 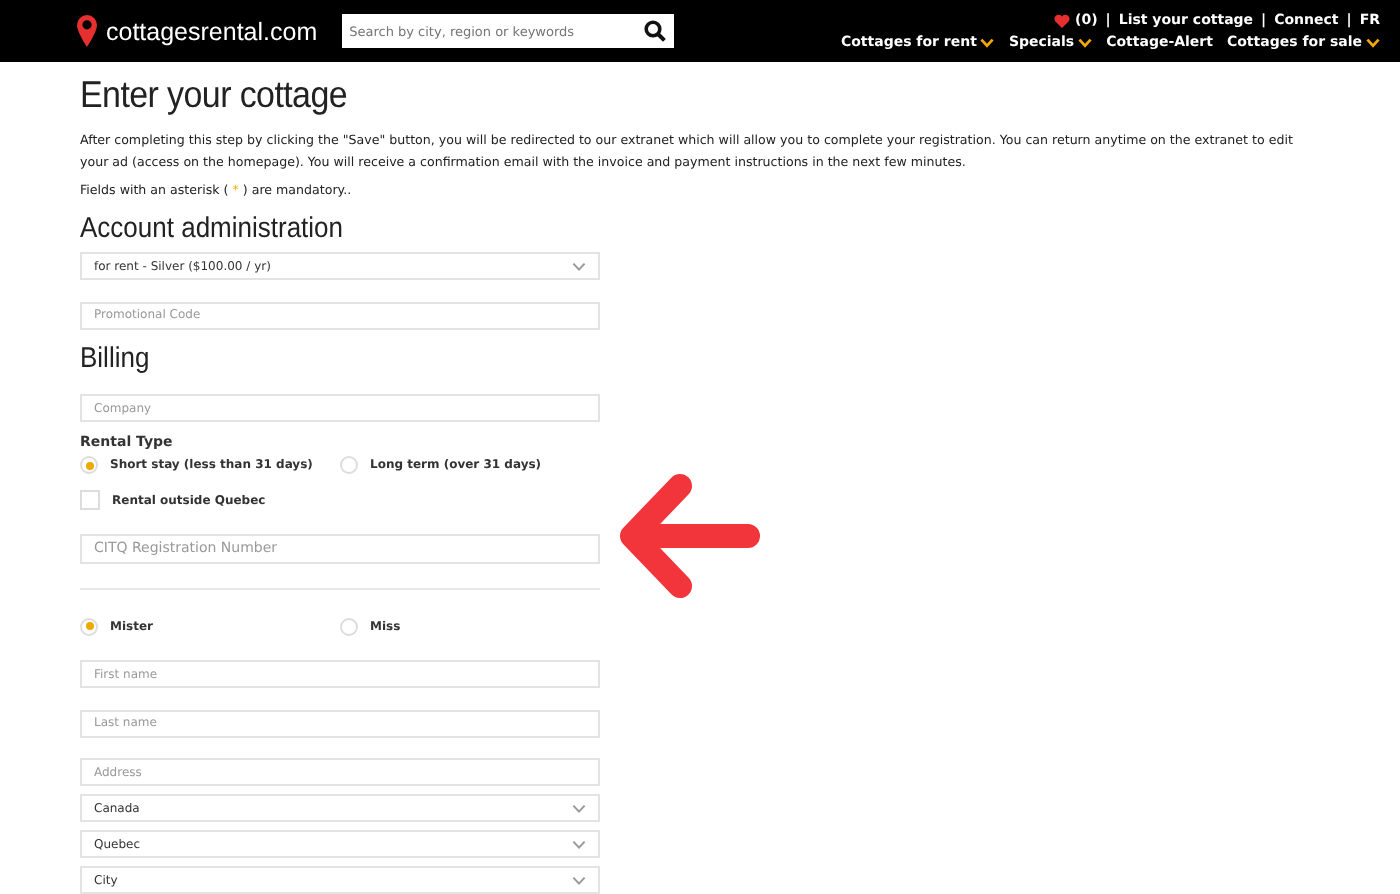 What do you see at coordinates (87, 31) in the screenshot?
I see `map-pin-icon` at bounding box center [87, 31].